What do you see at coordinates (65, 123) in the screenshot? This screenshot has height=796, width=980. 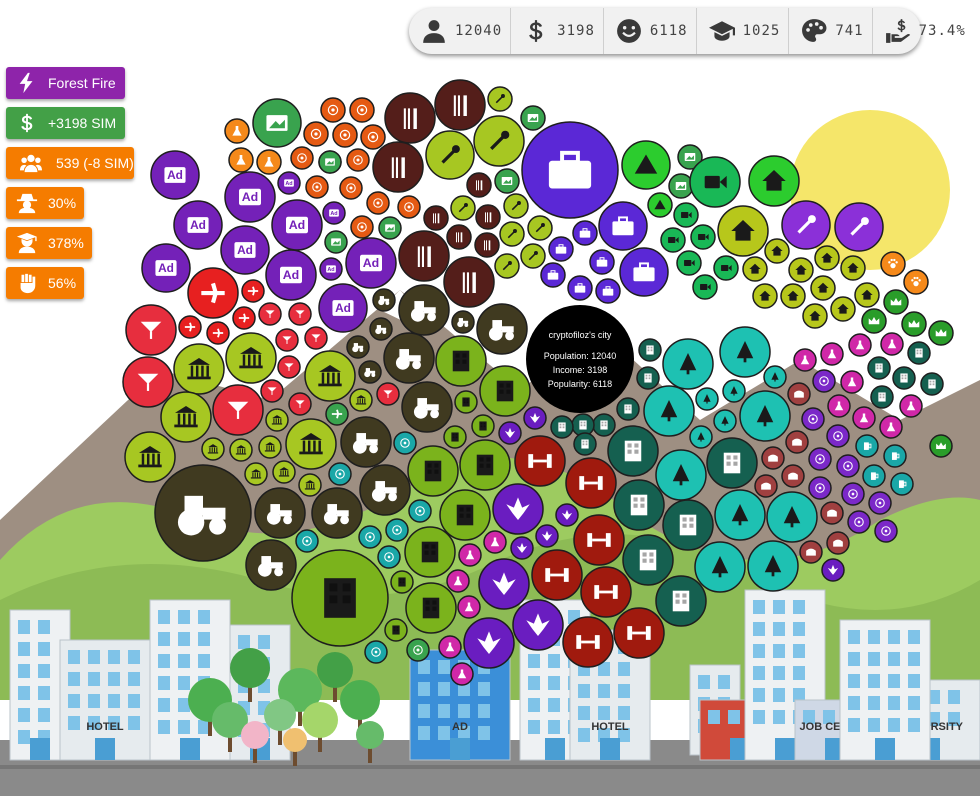 I see `income-badge: +3198 SIM` at bounding box center [65, 123].